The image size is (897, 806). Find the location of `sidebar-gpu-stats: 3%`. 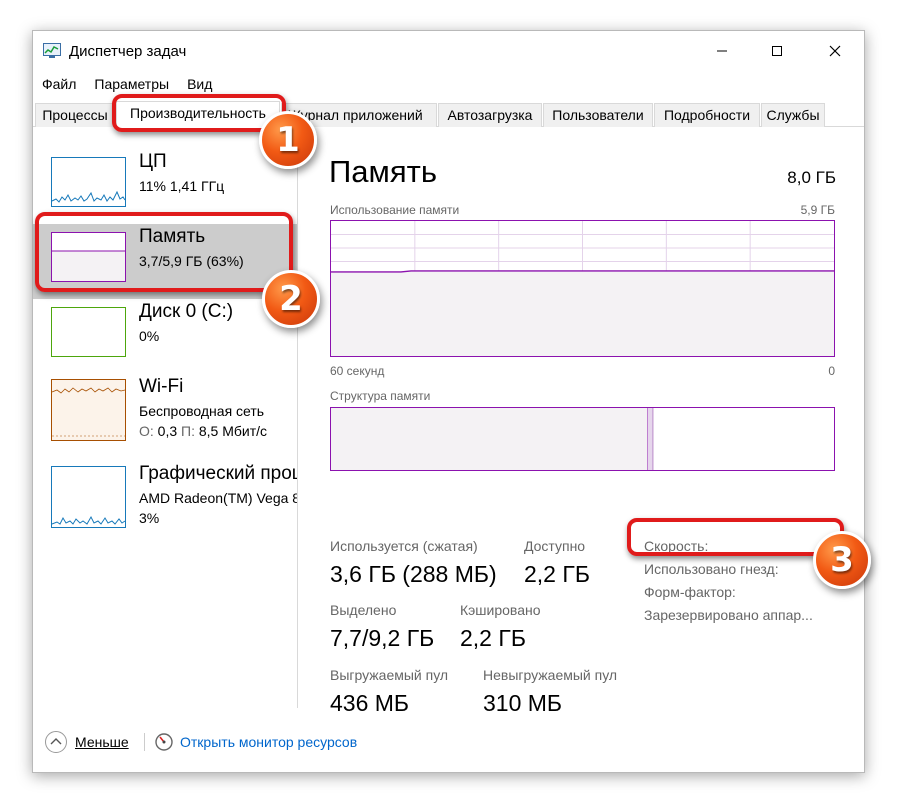

sidebar-gpu-stats: 3% is located at coordinates (149, 518).